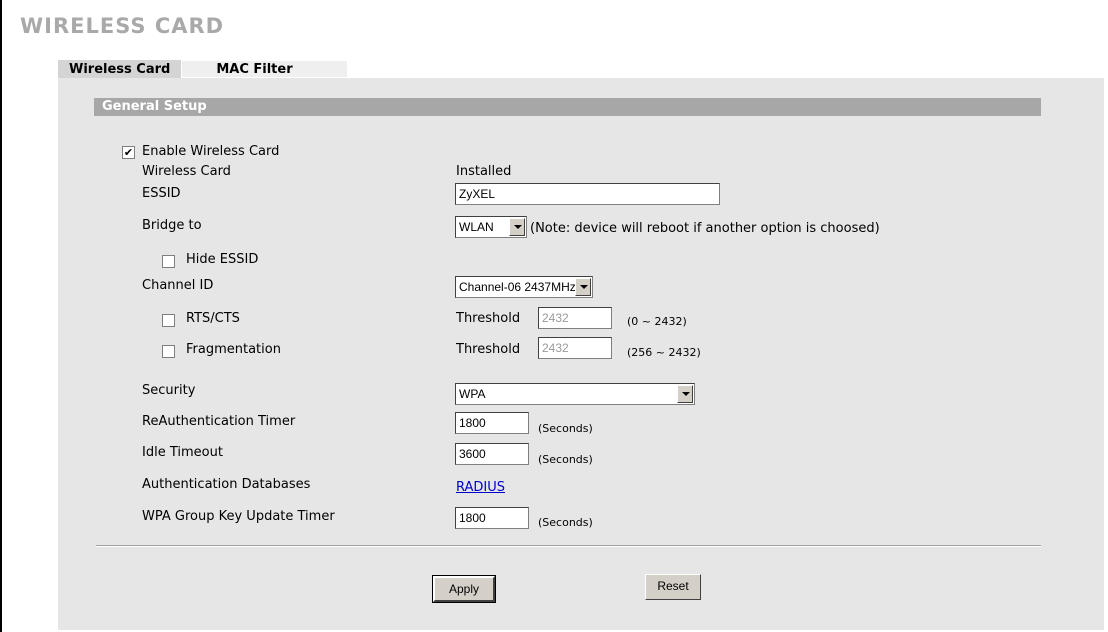 The height and width of the screenshot is (632, 1108). Describe the element at coordinates (568, 546) in the screenshot. I see `section-divider` at that location.